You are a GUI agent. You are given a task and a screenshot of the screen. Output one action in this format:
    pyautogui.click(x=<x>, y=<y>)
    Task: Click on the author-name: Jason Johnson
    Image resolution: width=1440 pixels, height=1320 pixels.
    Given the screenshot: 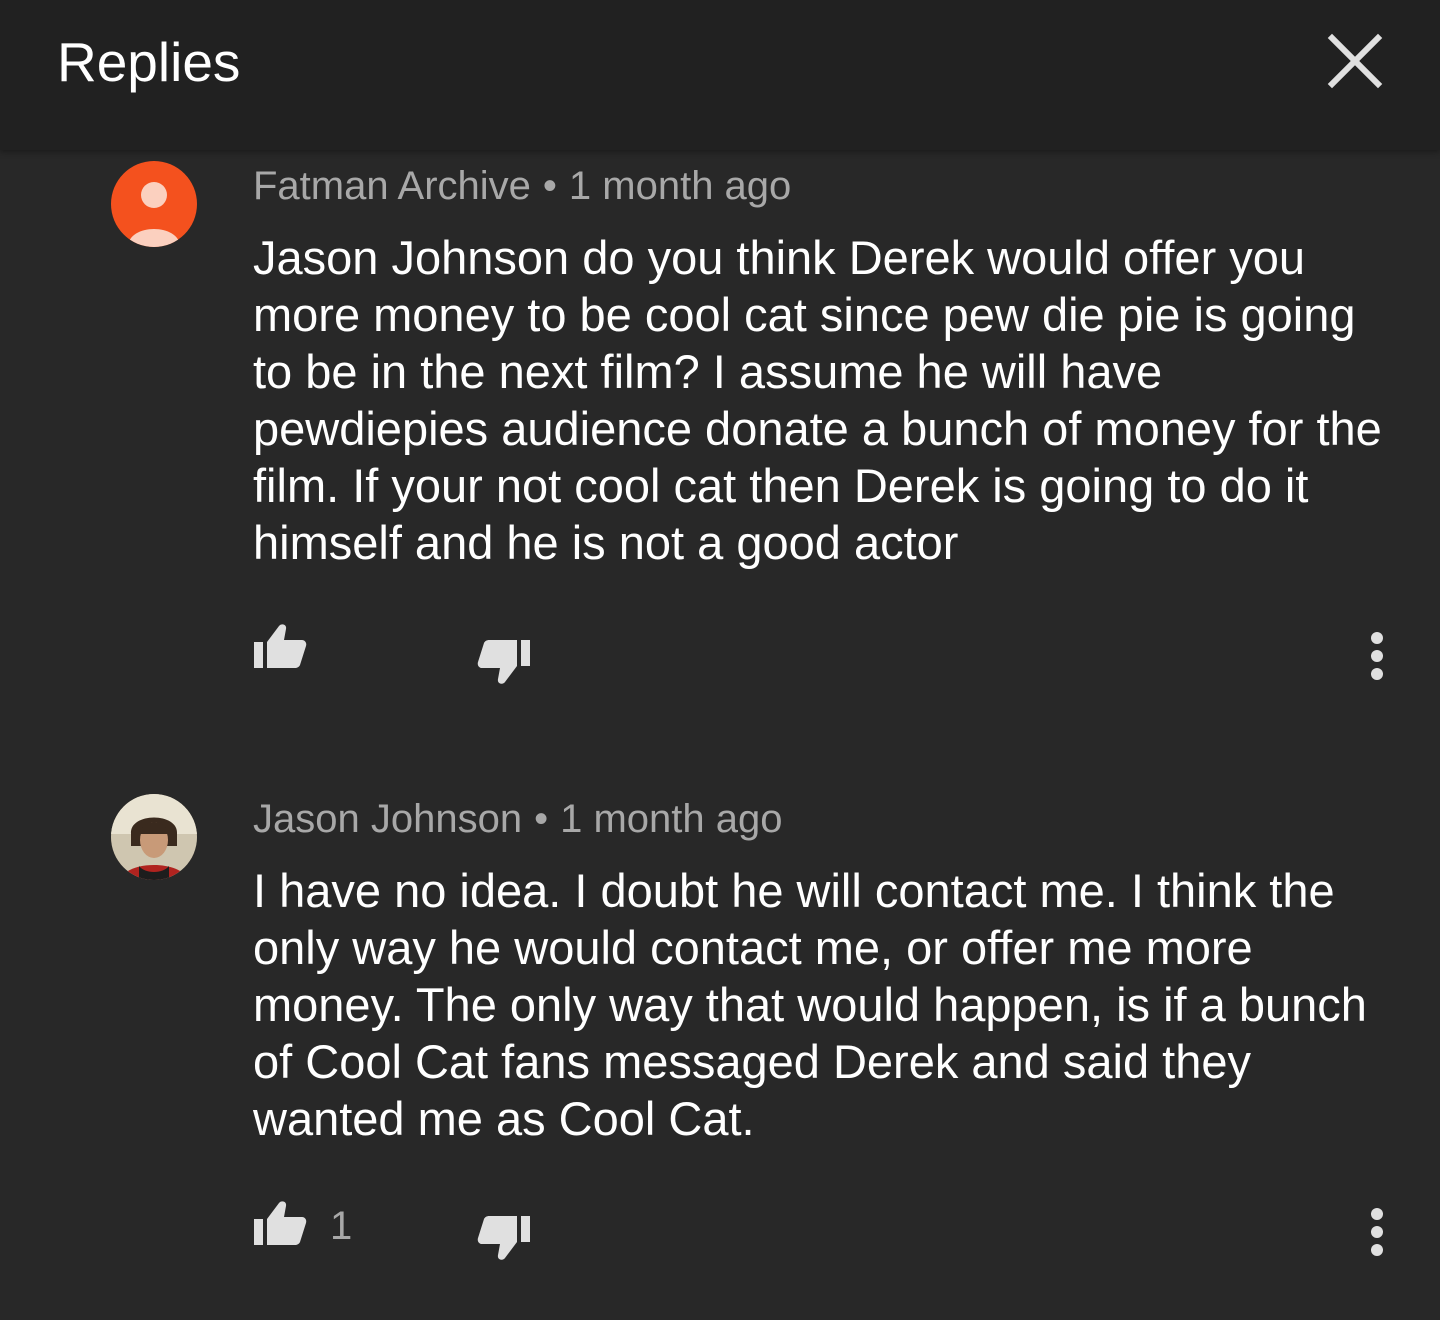 What is the action you would take?
    pyautogui.click(x=387, y=819)
    